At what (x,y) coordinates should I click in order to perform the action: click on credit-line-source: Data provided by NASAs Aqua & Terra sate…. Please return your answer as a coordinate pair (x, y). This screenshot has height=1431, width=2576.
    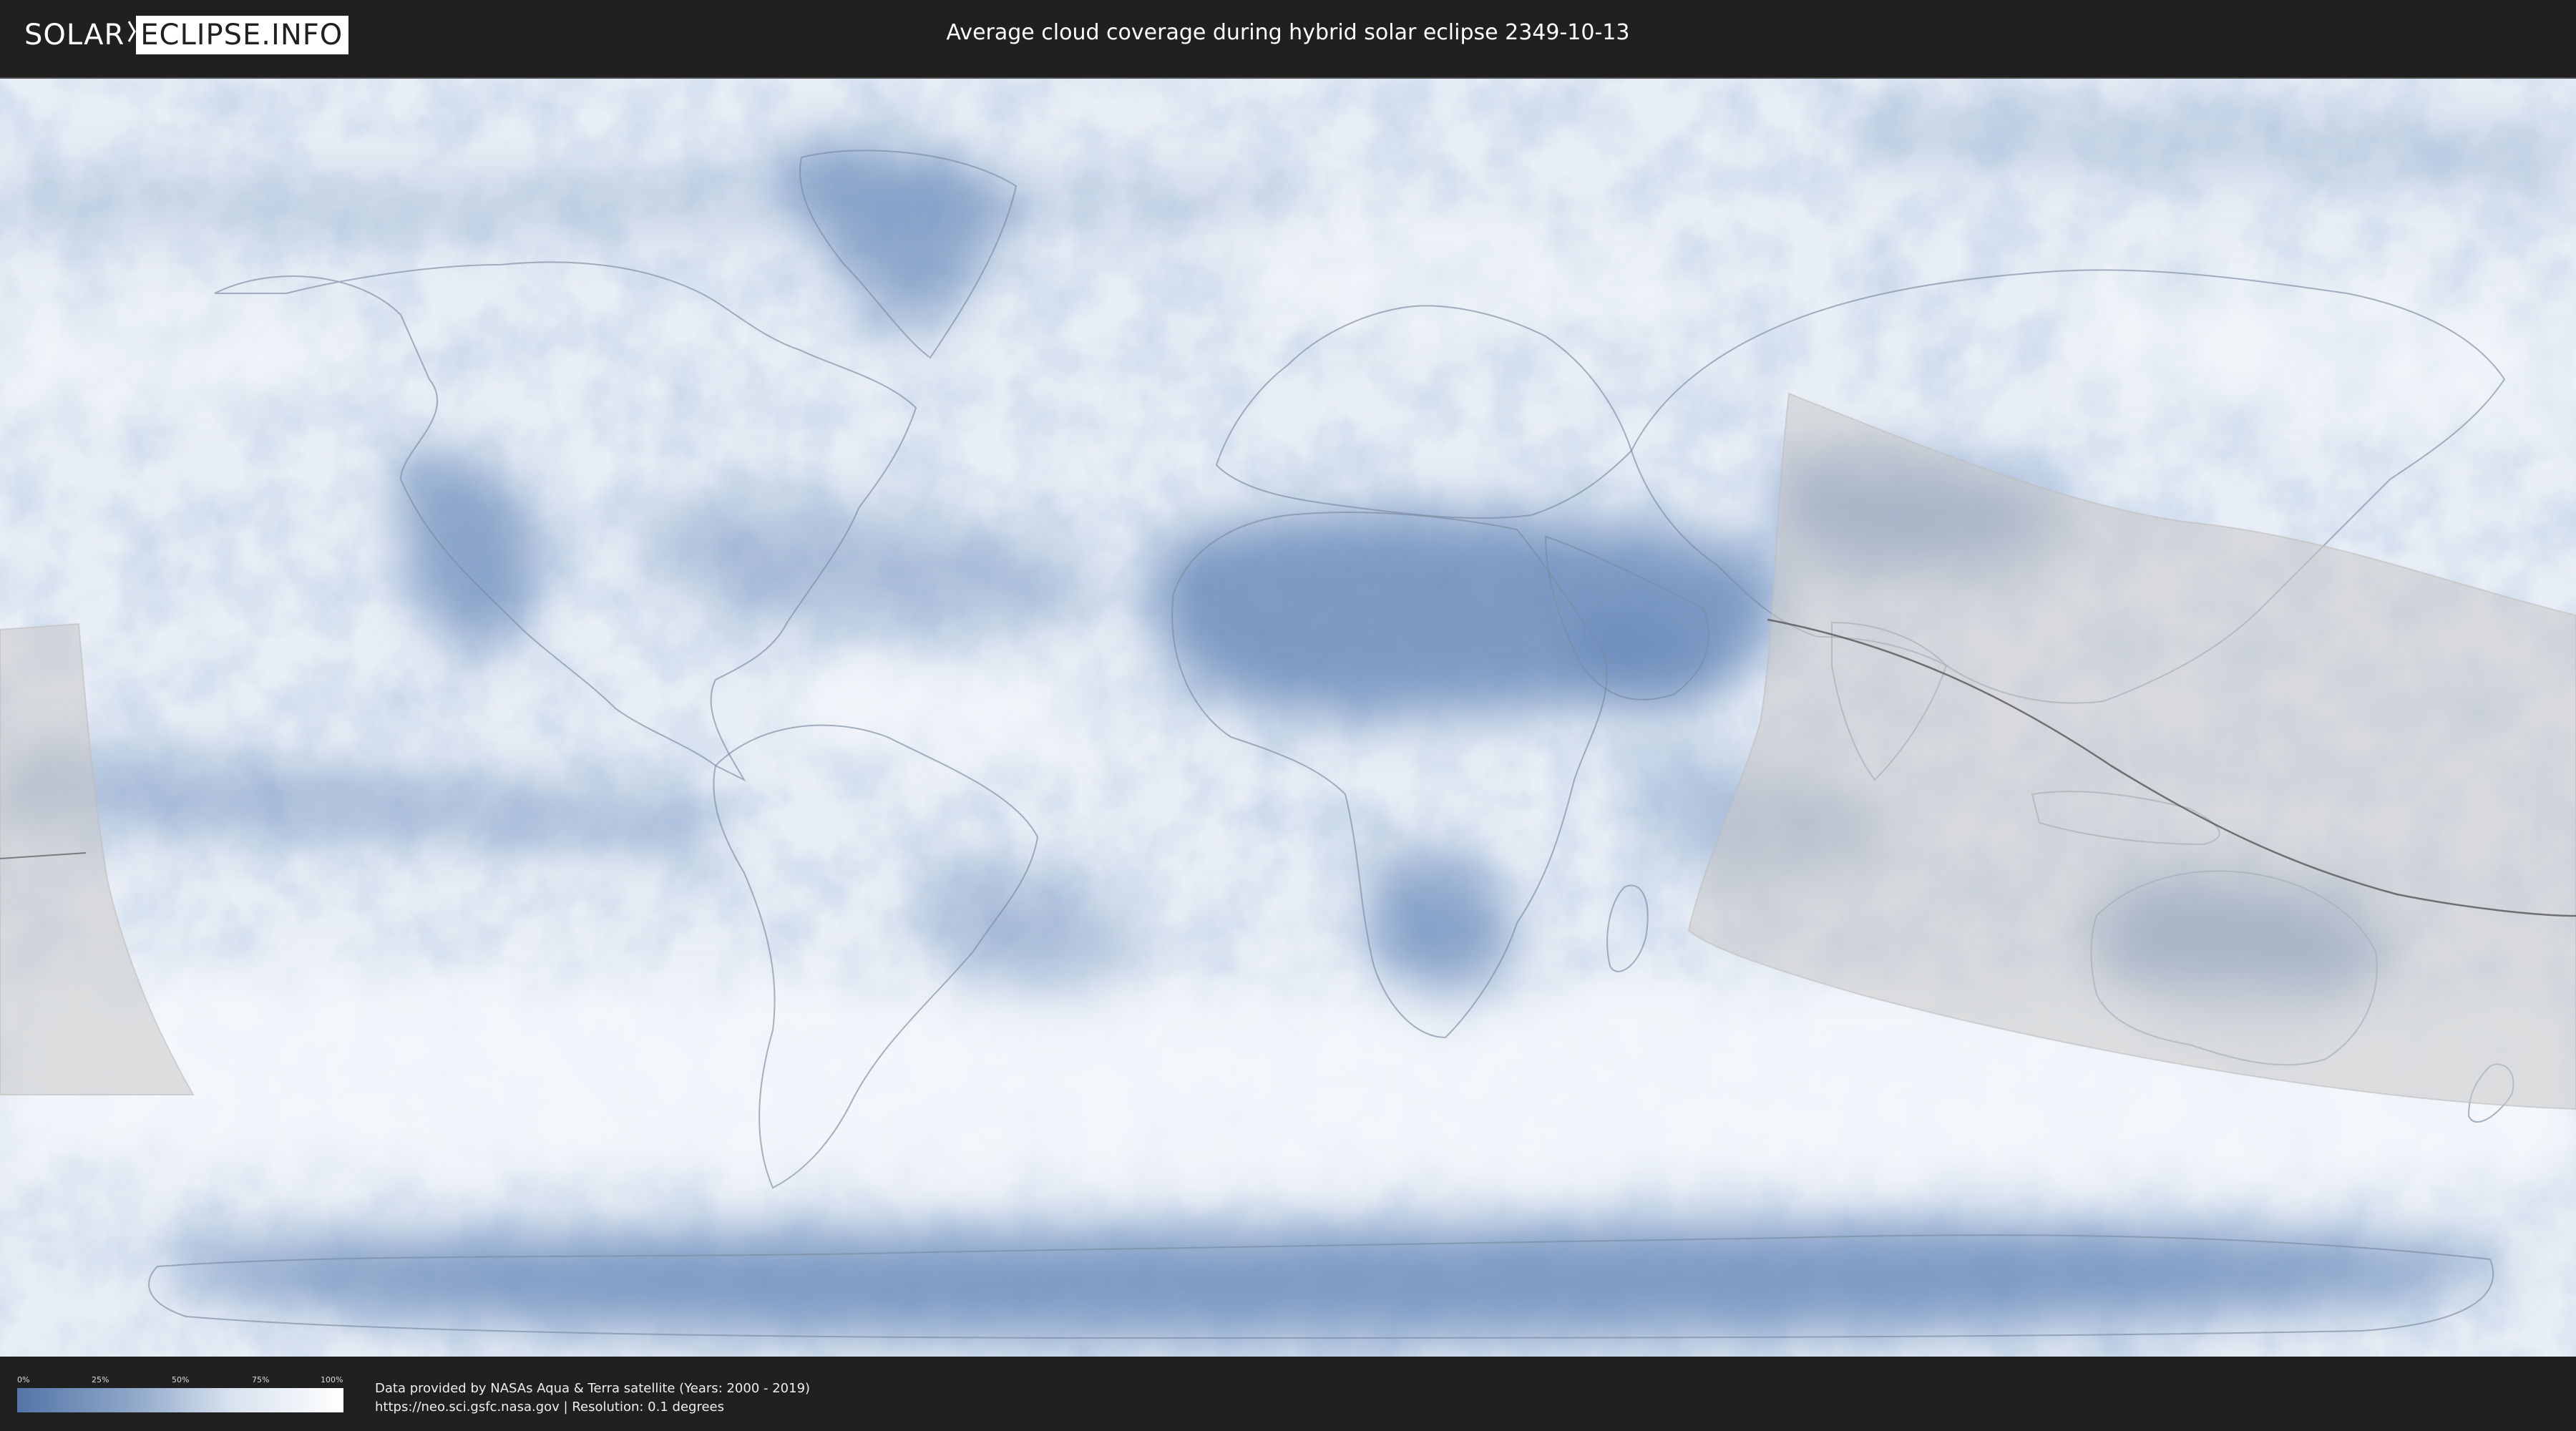
    Looking at the image, I should click on (593, 1388).